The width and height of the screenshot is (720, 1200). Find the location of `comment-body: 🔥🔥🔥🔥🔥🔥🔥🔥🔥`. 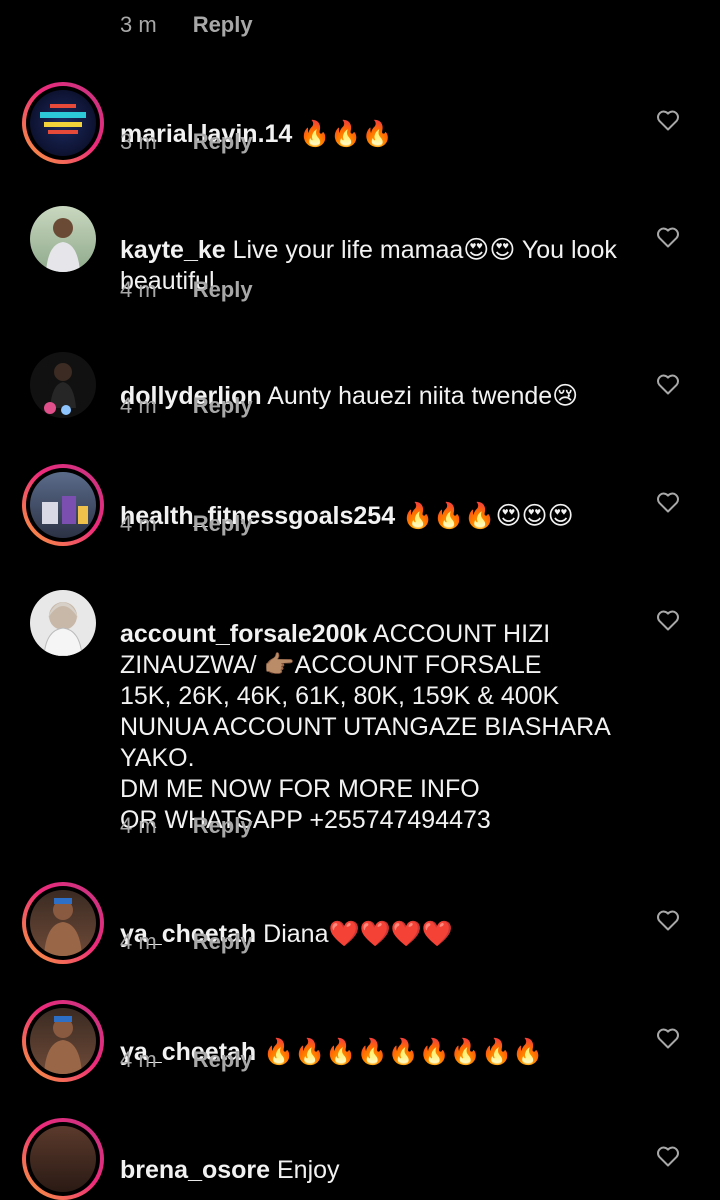

comment-body: 🔥🔥🔥🔥🔥🔥🔥🔥🔥 is located at coordinates (400, 1052).